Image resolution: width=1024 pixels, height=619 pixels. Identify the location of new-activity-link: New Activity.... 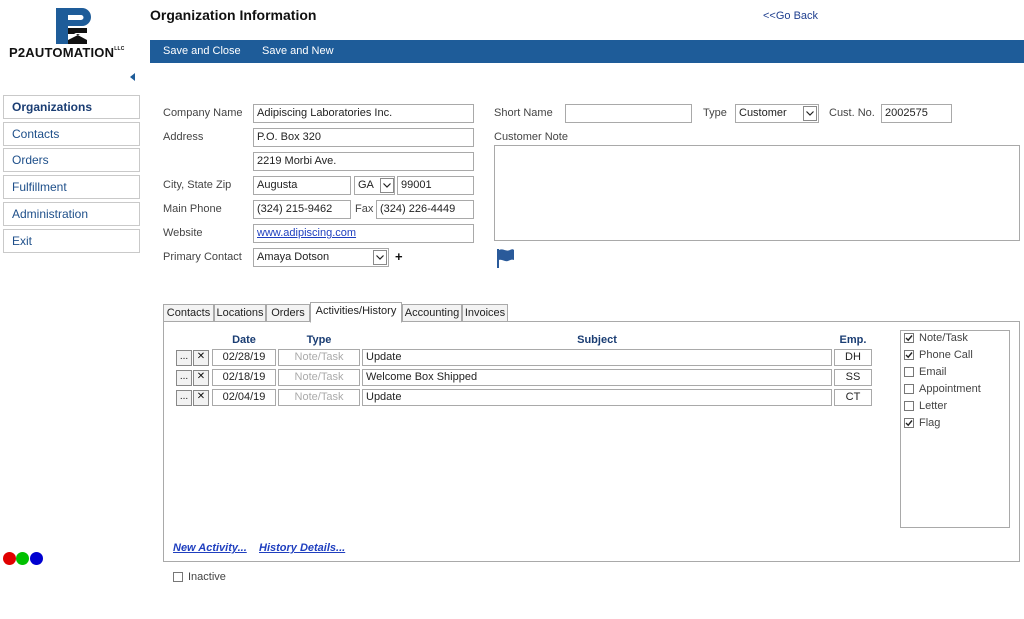
(210, 548).